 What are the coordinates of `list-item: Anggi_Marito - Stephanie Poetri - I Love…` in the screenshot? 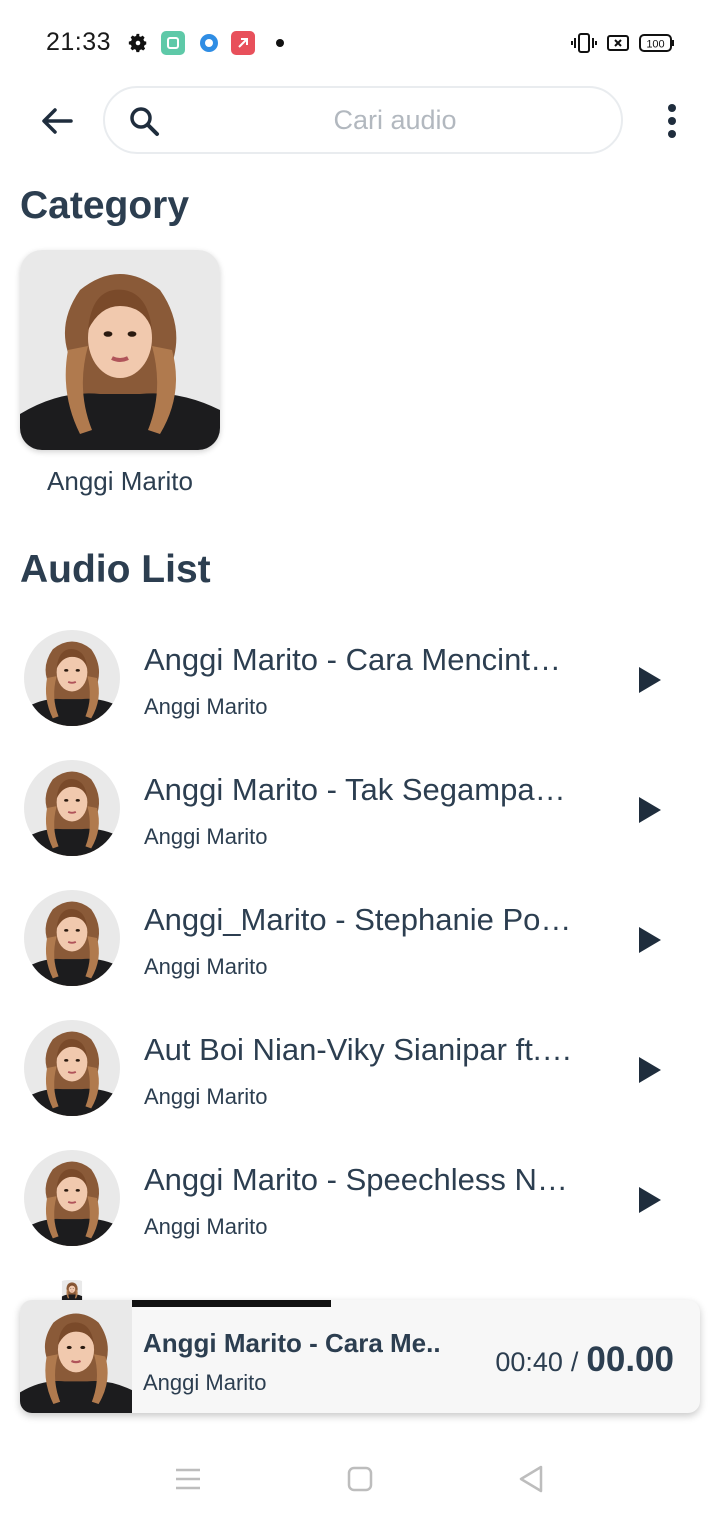 It's located at (360, 955).